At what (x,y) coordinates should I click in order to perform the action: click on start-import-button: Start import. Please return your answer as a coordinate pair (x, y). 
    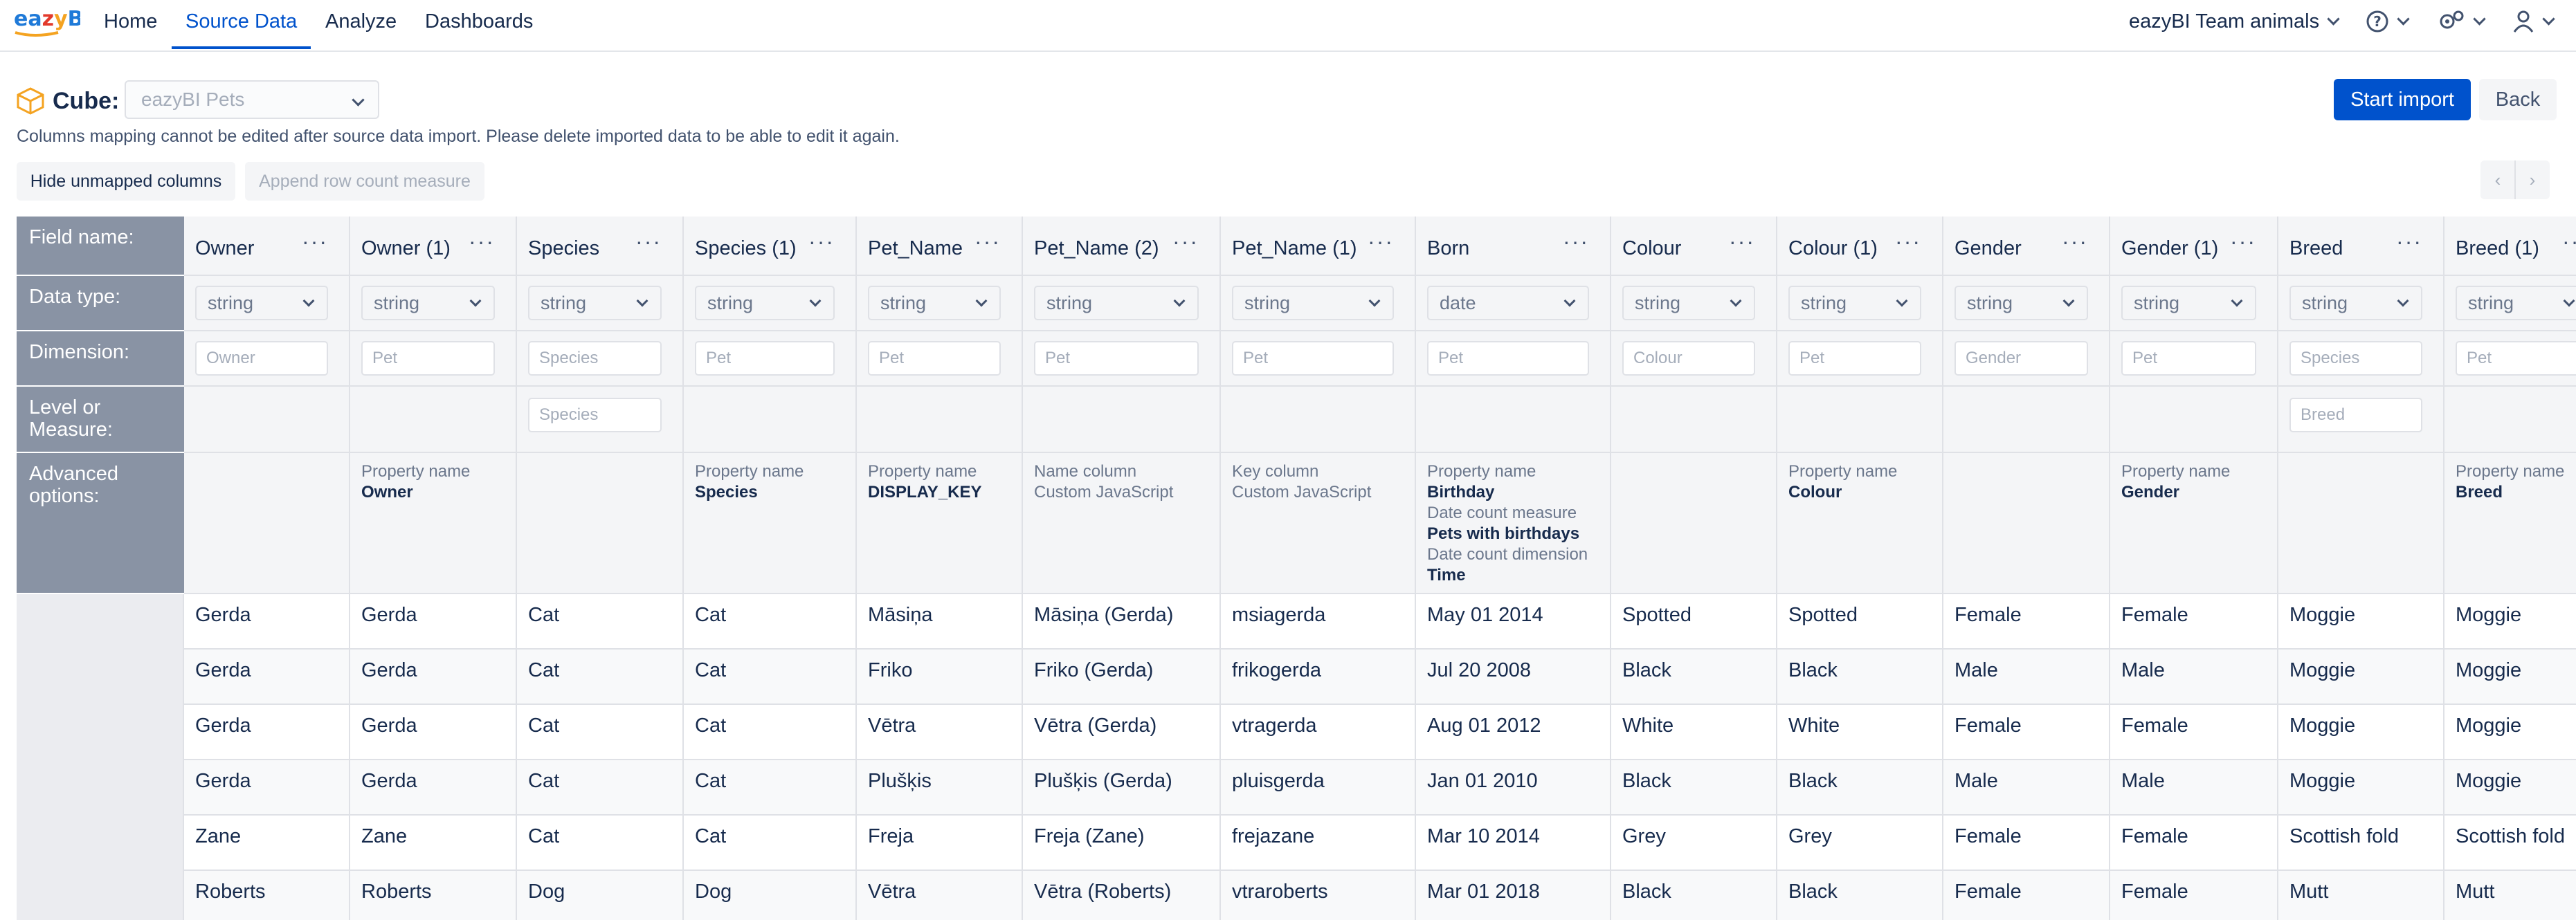
    Looking at the image, I should click on (2402, 99).